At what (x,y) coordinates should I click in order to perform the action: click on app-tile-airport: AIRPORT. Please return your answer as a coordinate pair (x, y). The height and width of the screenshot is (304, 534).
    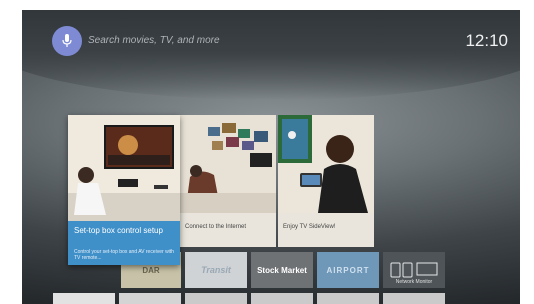
    Looking at the image, I should click on (348, 270).